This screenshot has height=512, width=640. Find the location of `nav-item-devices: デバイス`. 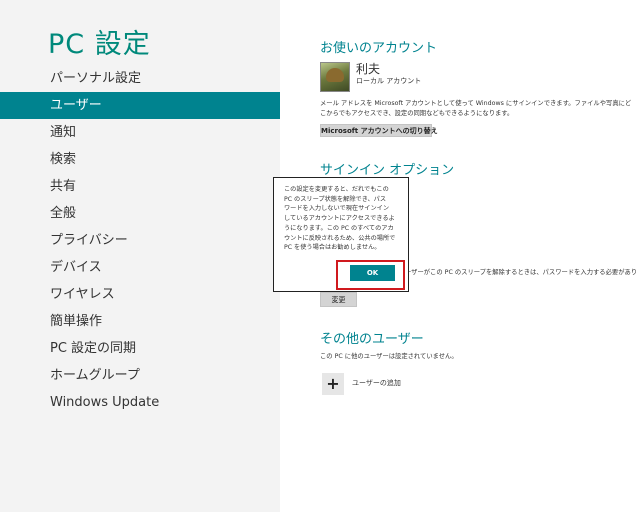

nav-item-devices: デバイス is located at coordinates (140, 267).